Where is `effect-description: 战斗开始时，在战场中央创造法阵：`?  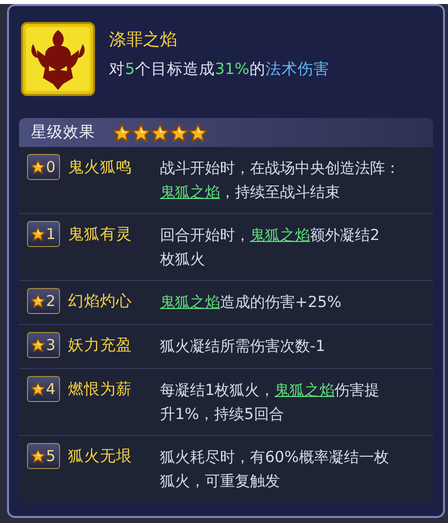 effect-description: 战斗开始时，在战场中央创造法阵： is located at coordinates (280, 168).